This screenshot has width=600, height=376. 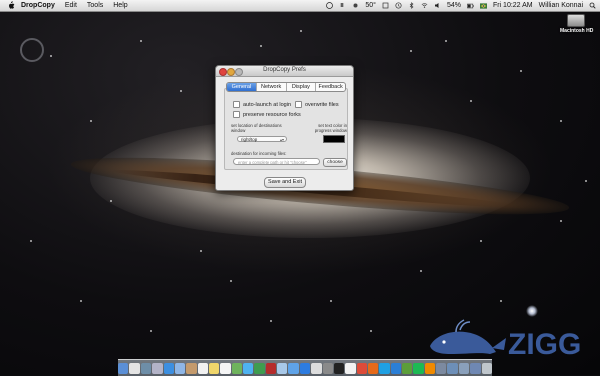 I want to click on iphoto-icon, so click(x=282, y=368).